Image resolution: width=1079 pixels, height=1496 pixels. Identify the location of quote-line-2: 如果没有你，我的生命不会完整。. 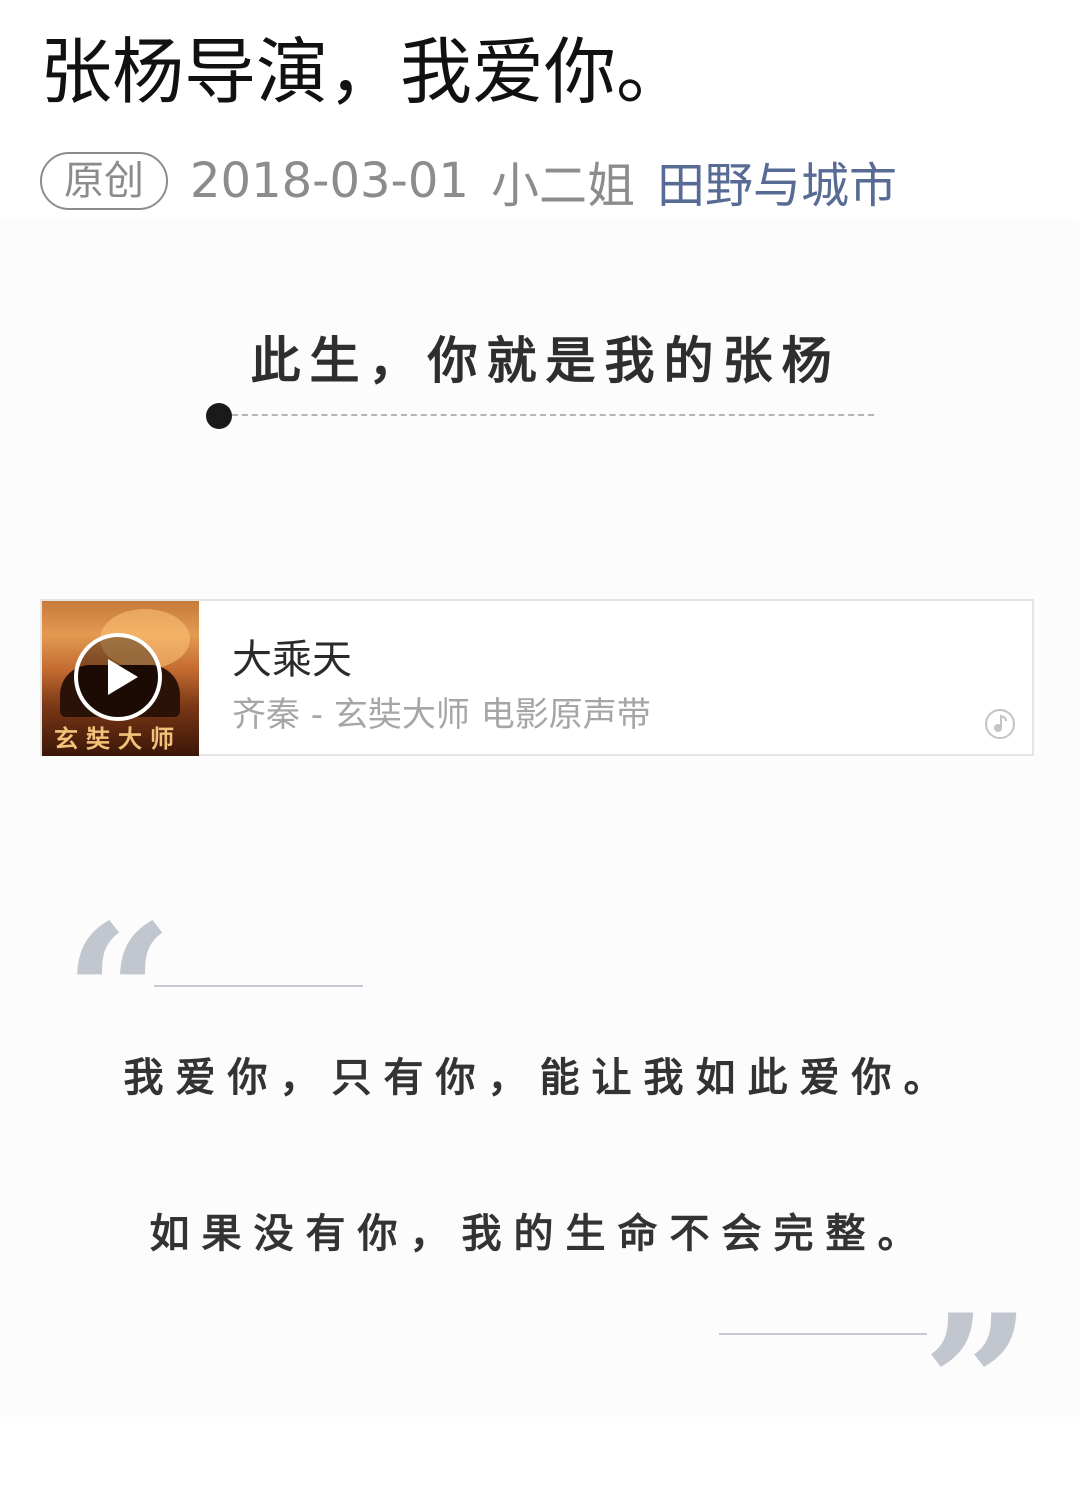
(539, 1234).